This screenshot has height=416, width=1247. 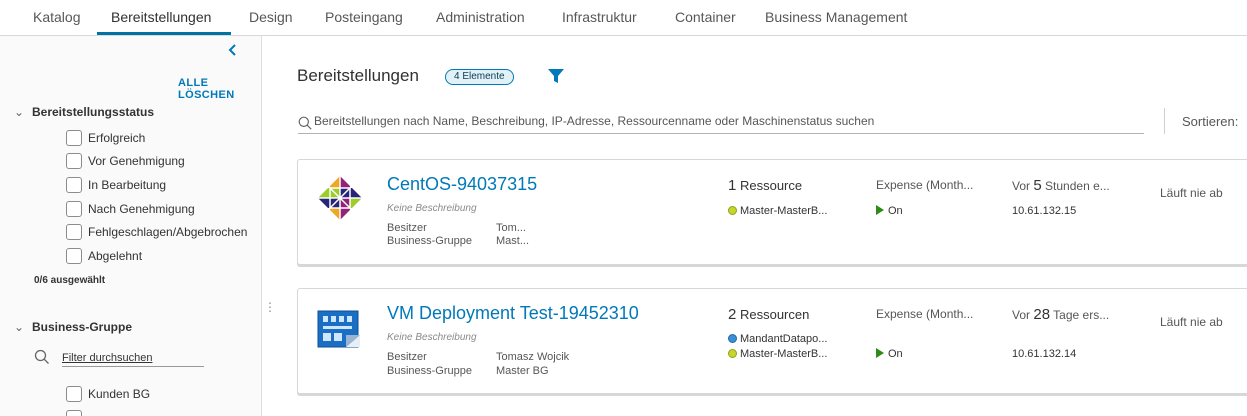 I want to click on option-label: Nach Genehmigung, so click(x=141, y=209).